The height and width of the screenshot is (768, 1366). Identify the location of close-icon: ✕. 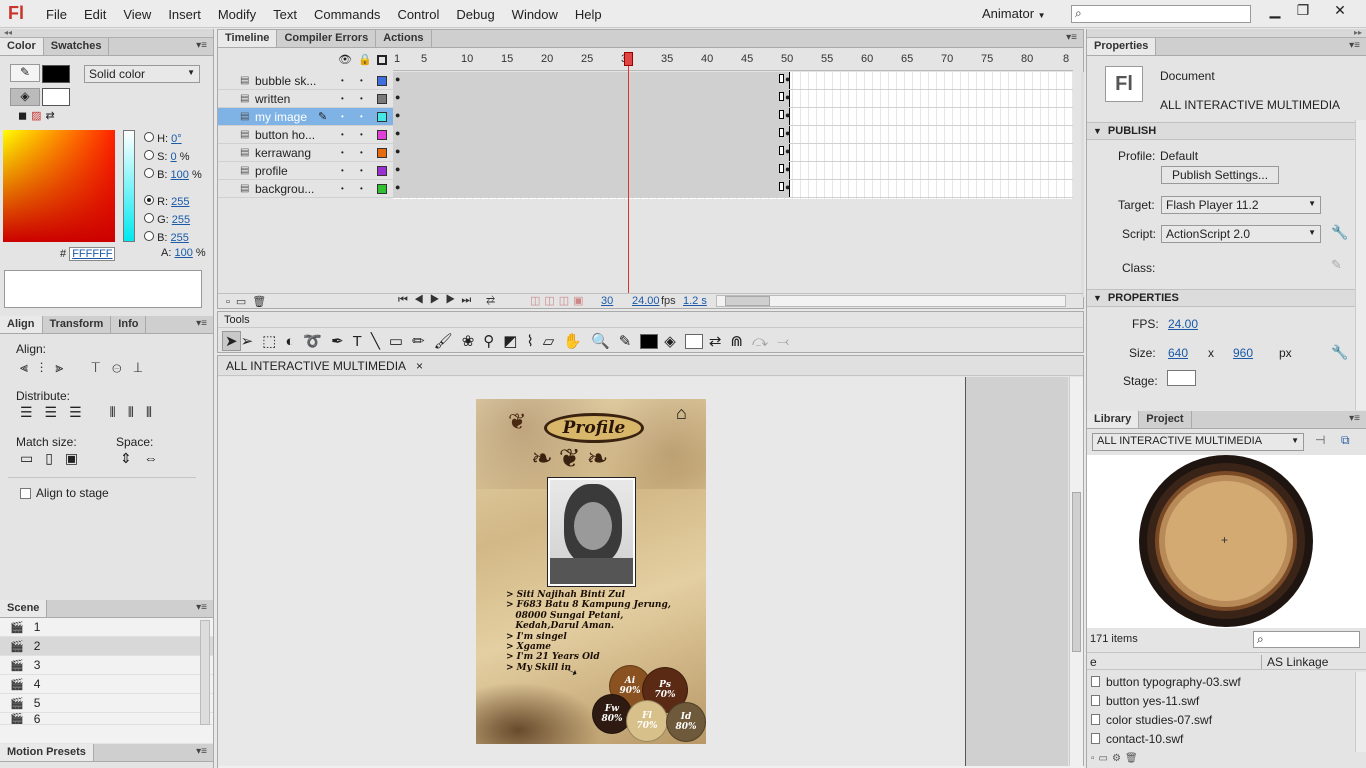
(1340, 10).